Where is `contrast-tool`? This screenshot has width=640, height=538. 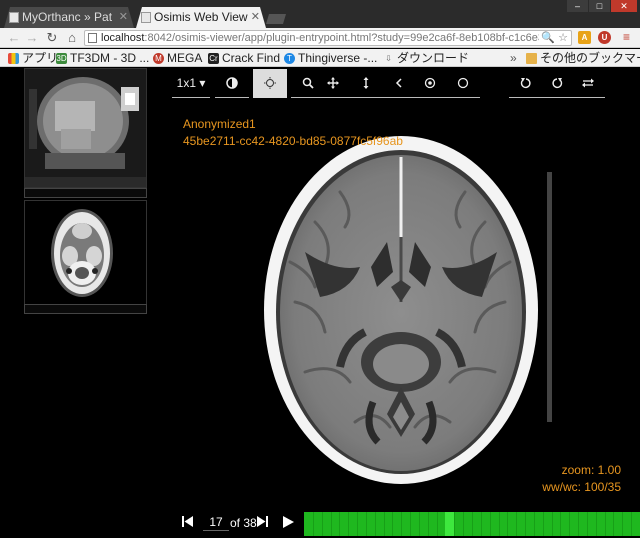 contrast-tool is located at coordinates (232, 83).